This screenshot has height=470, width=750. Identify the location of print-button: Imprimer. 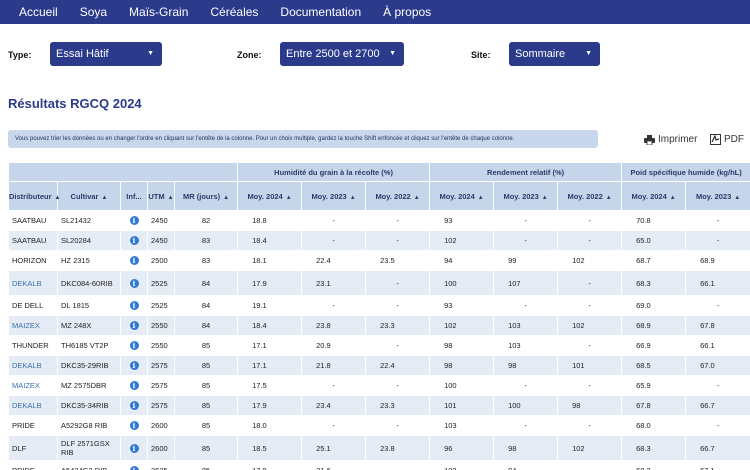
(670, 139).